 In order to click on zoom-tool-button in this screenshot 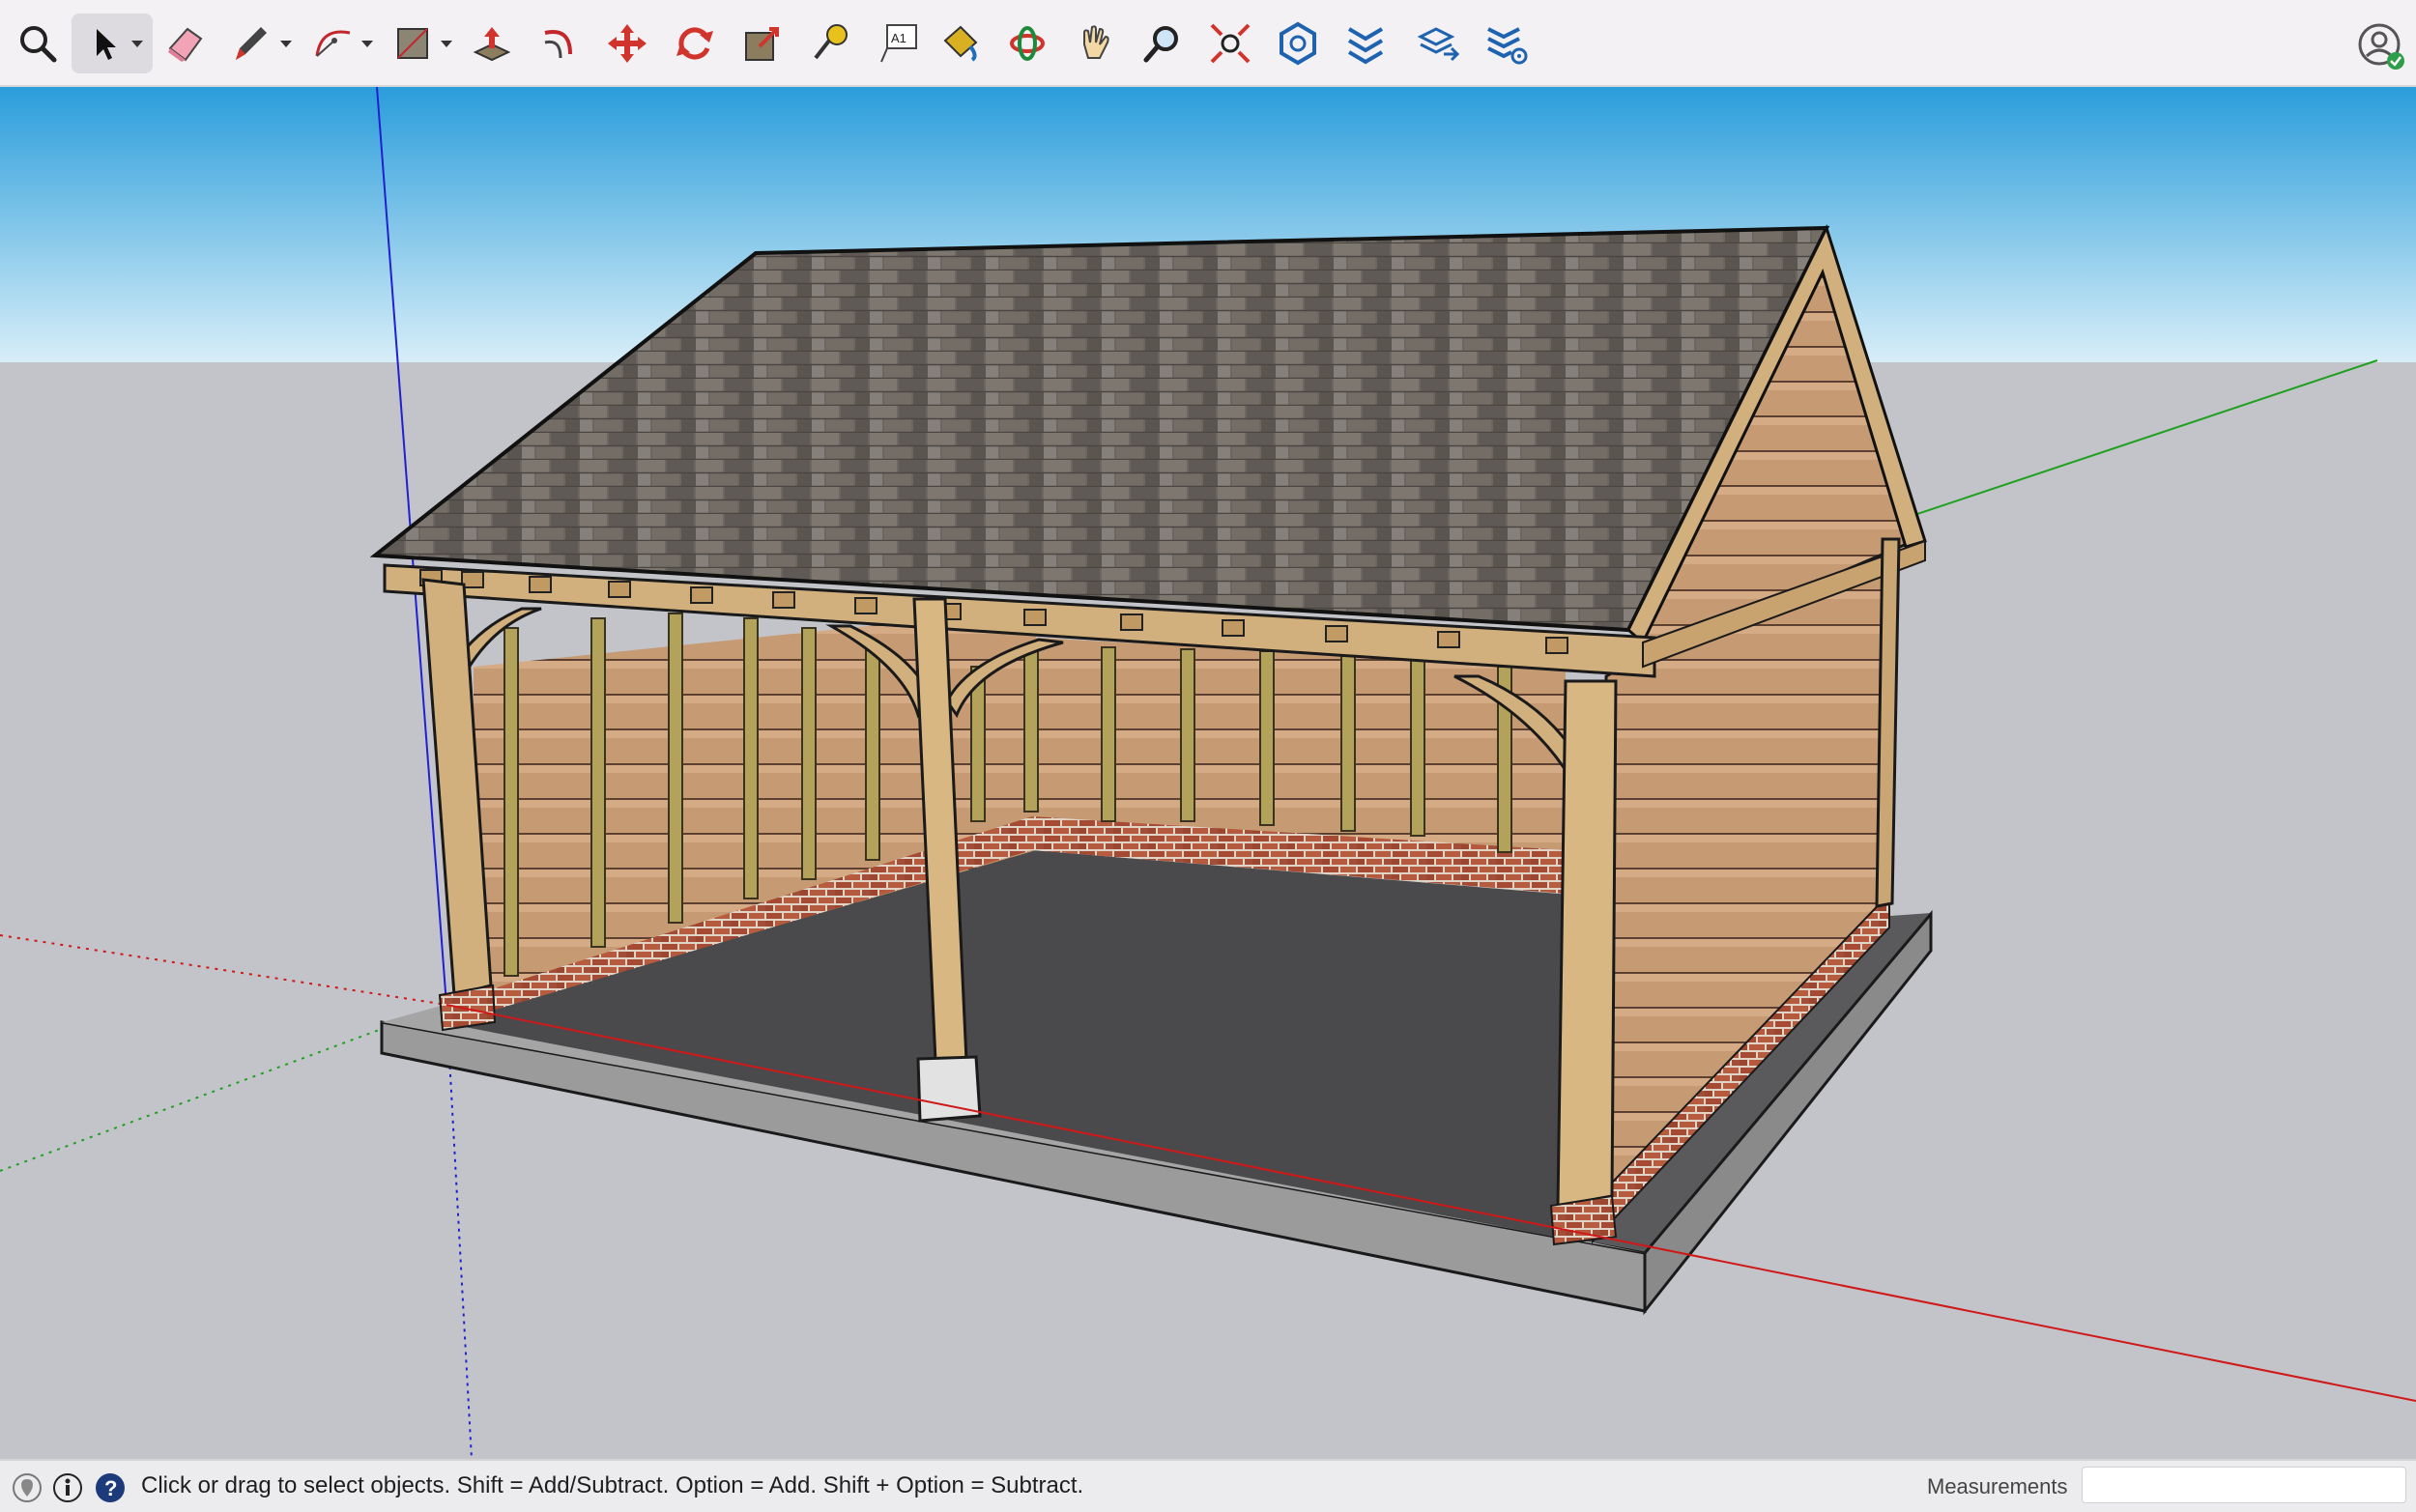, I will do `click(38, 43)`.